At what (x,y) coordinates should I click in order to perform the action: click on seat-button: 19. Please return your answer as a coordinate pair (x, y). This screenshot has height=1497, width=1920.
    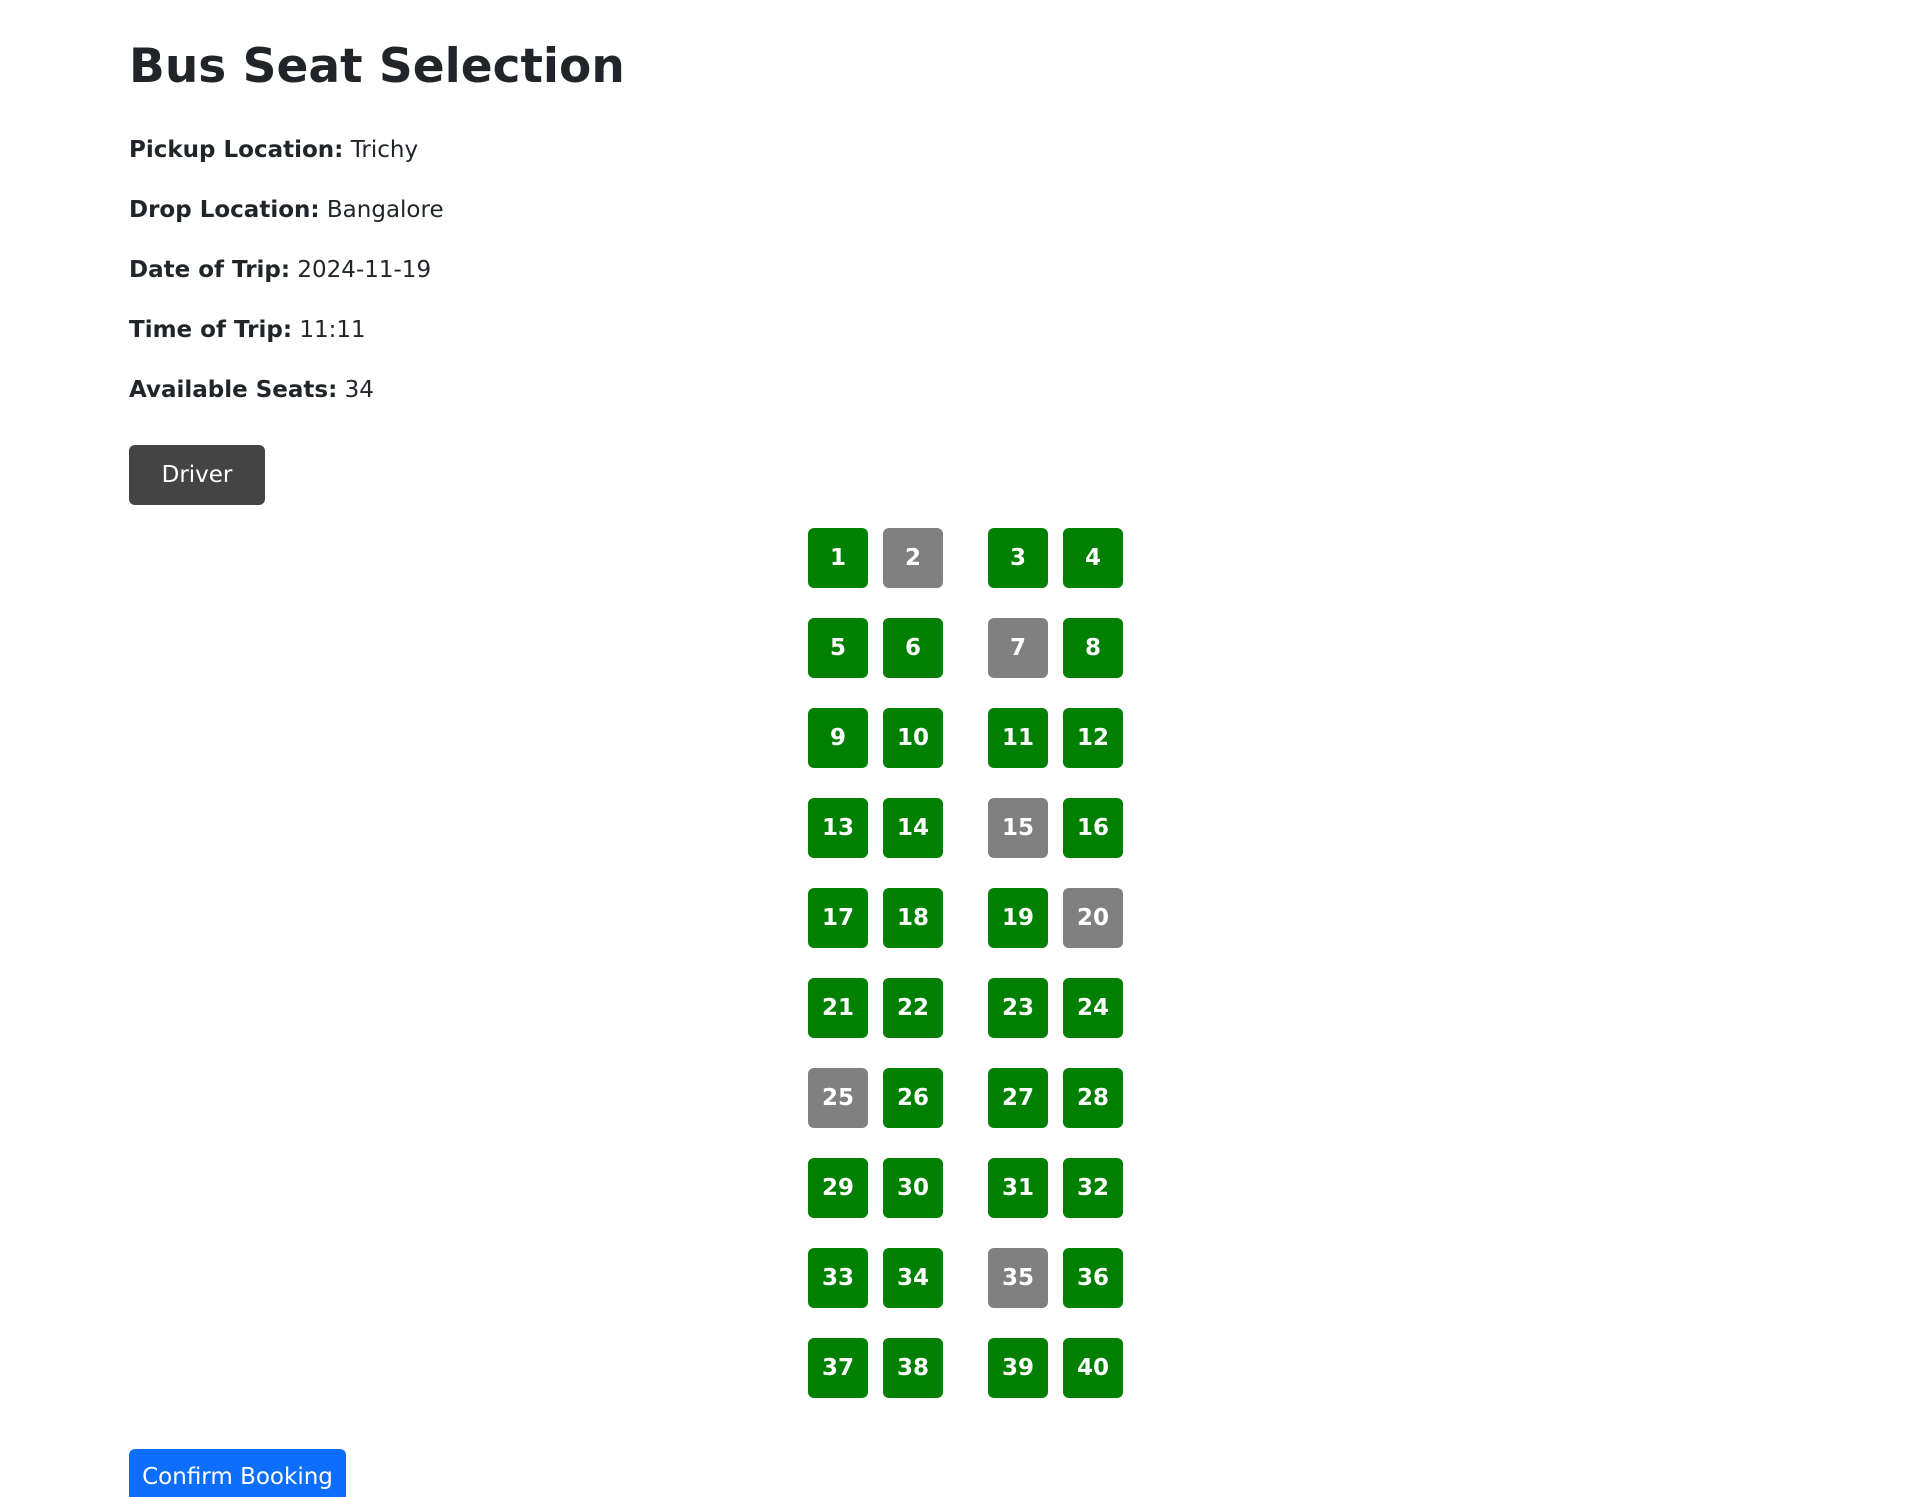
    Looking at the image, I should click on (1018, 918).